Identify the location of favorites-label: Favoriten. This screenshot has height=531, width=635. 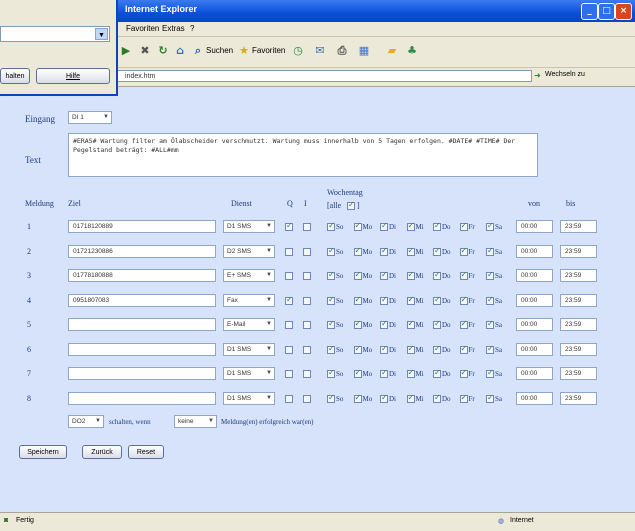
(268, 50).